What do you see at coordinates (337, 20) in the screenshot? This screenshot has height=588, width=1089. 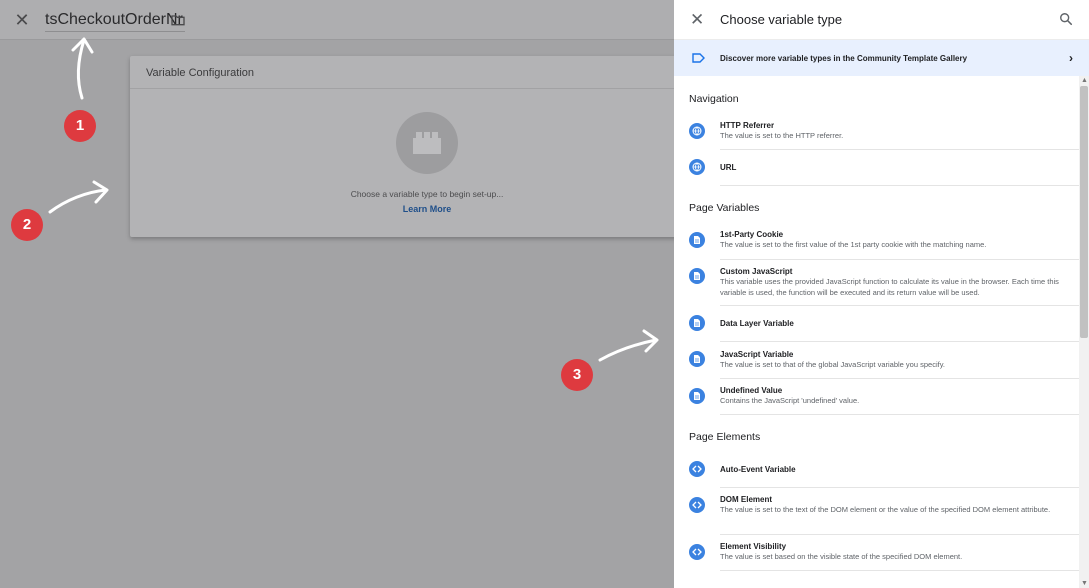 I see `editor-topbar: ✕ tsCheckoutOrderNr` at bounding box center [337, 20].